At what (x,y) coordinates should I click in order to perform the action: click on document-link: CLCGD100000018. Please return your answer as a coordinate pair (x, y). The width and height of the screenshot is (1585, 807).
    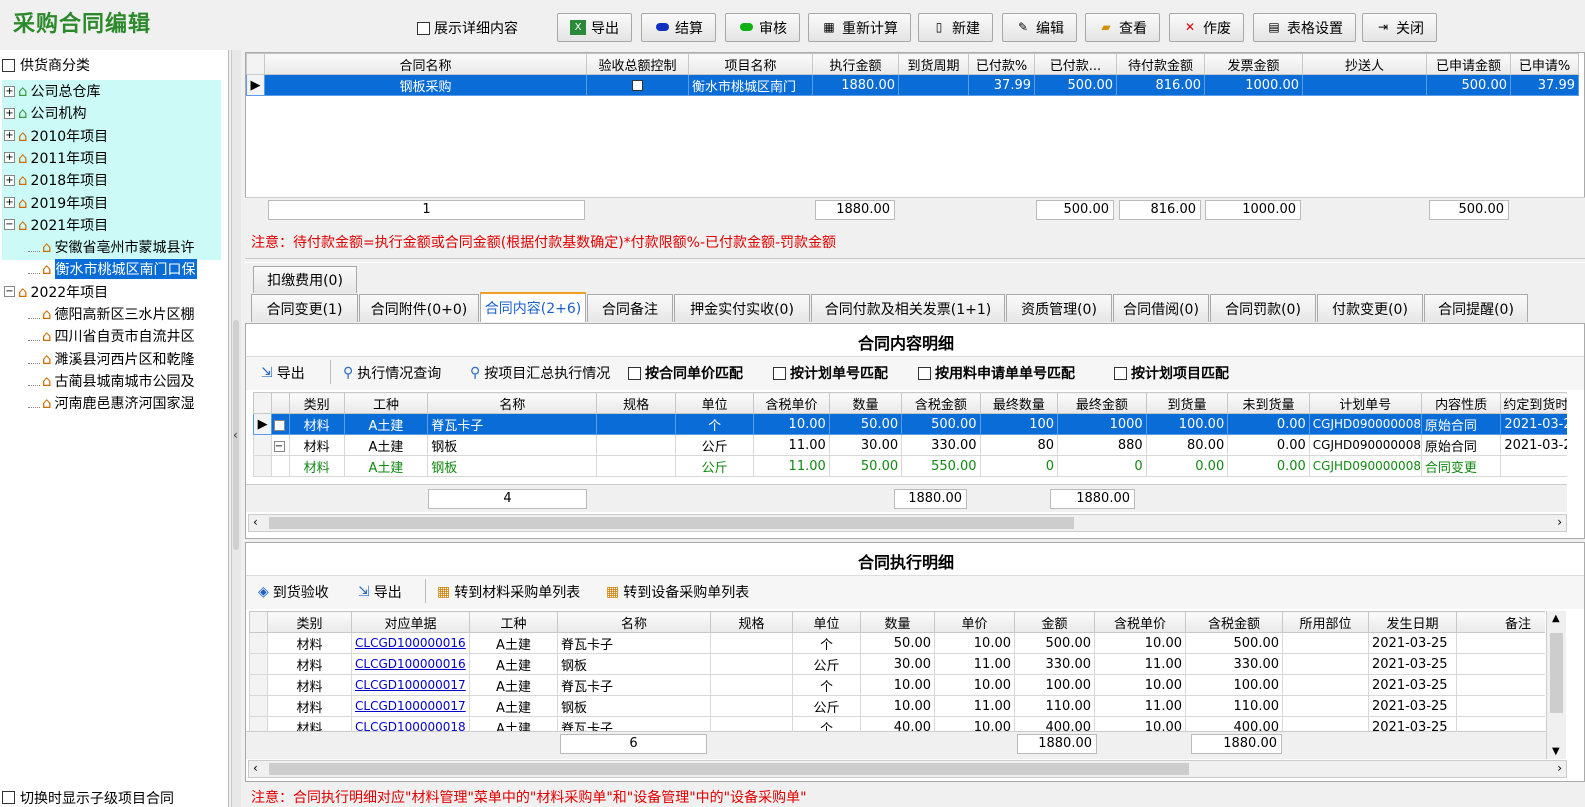
    Looking at the image, I should click on (410, 723).